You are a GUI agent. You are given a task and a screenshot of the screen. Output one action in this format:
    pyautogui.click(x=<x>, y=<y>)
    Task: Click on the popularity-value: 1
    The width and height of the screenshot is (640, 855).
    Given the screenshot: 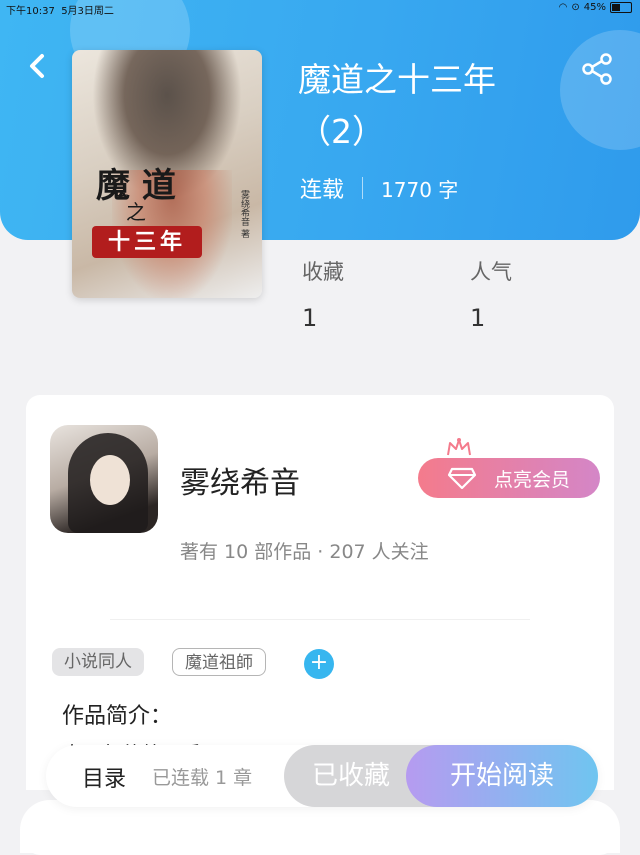 What is the action you would take?
    pyautogui.click(x=478, y=318)
    